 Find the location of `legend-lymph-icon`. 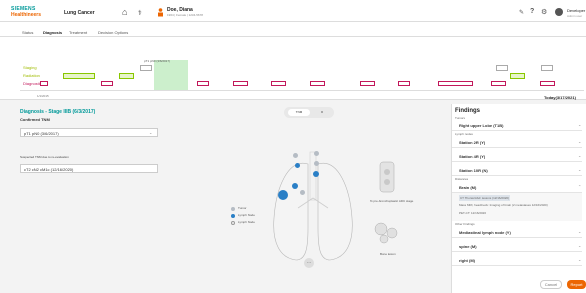

legend-lymph-icon is located at coordinates (233, 216).